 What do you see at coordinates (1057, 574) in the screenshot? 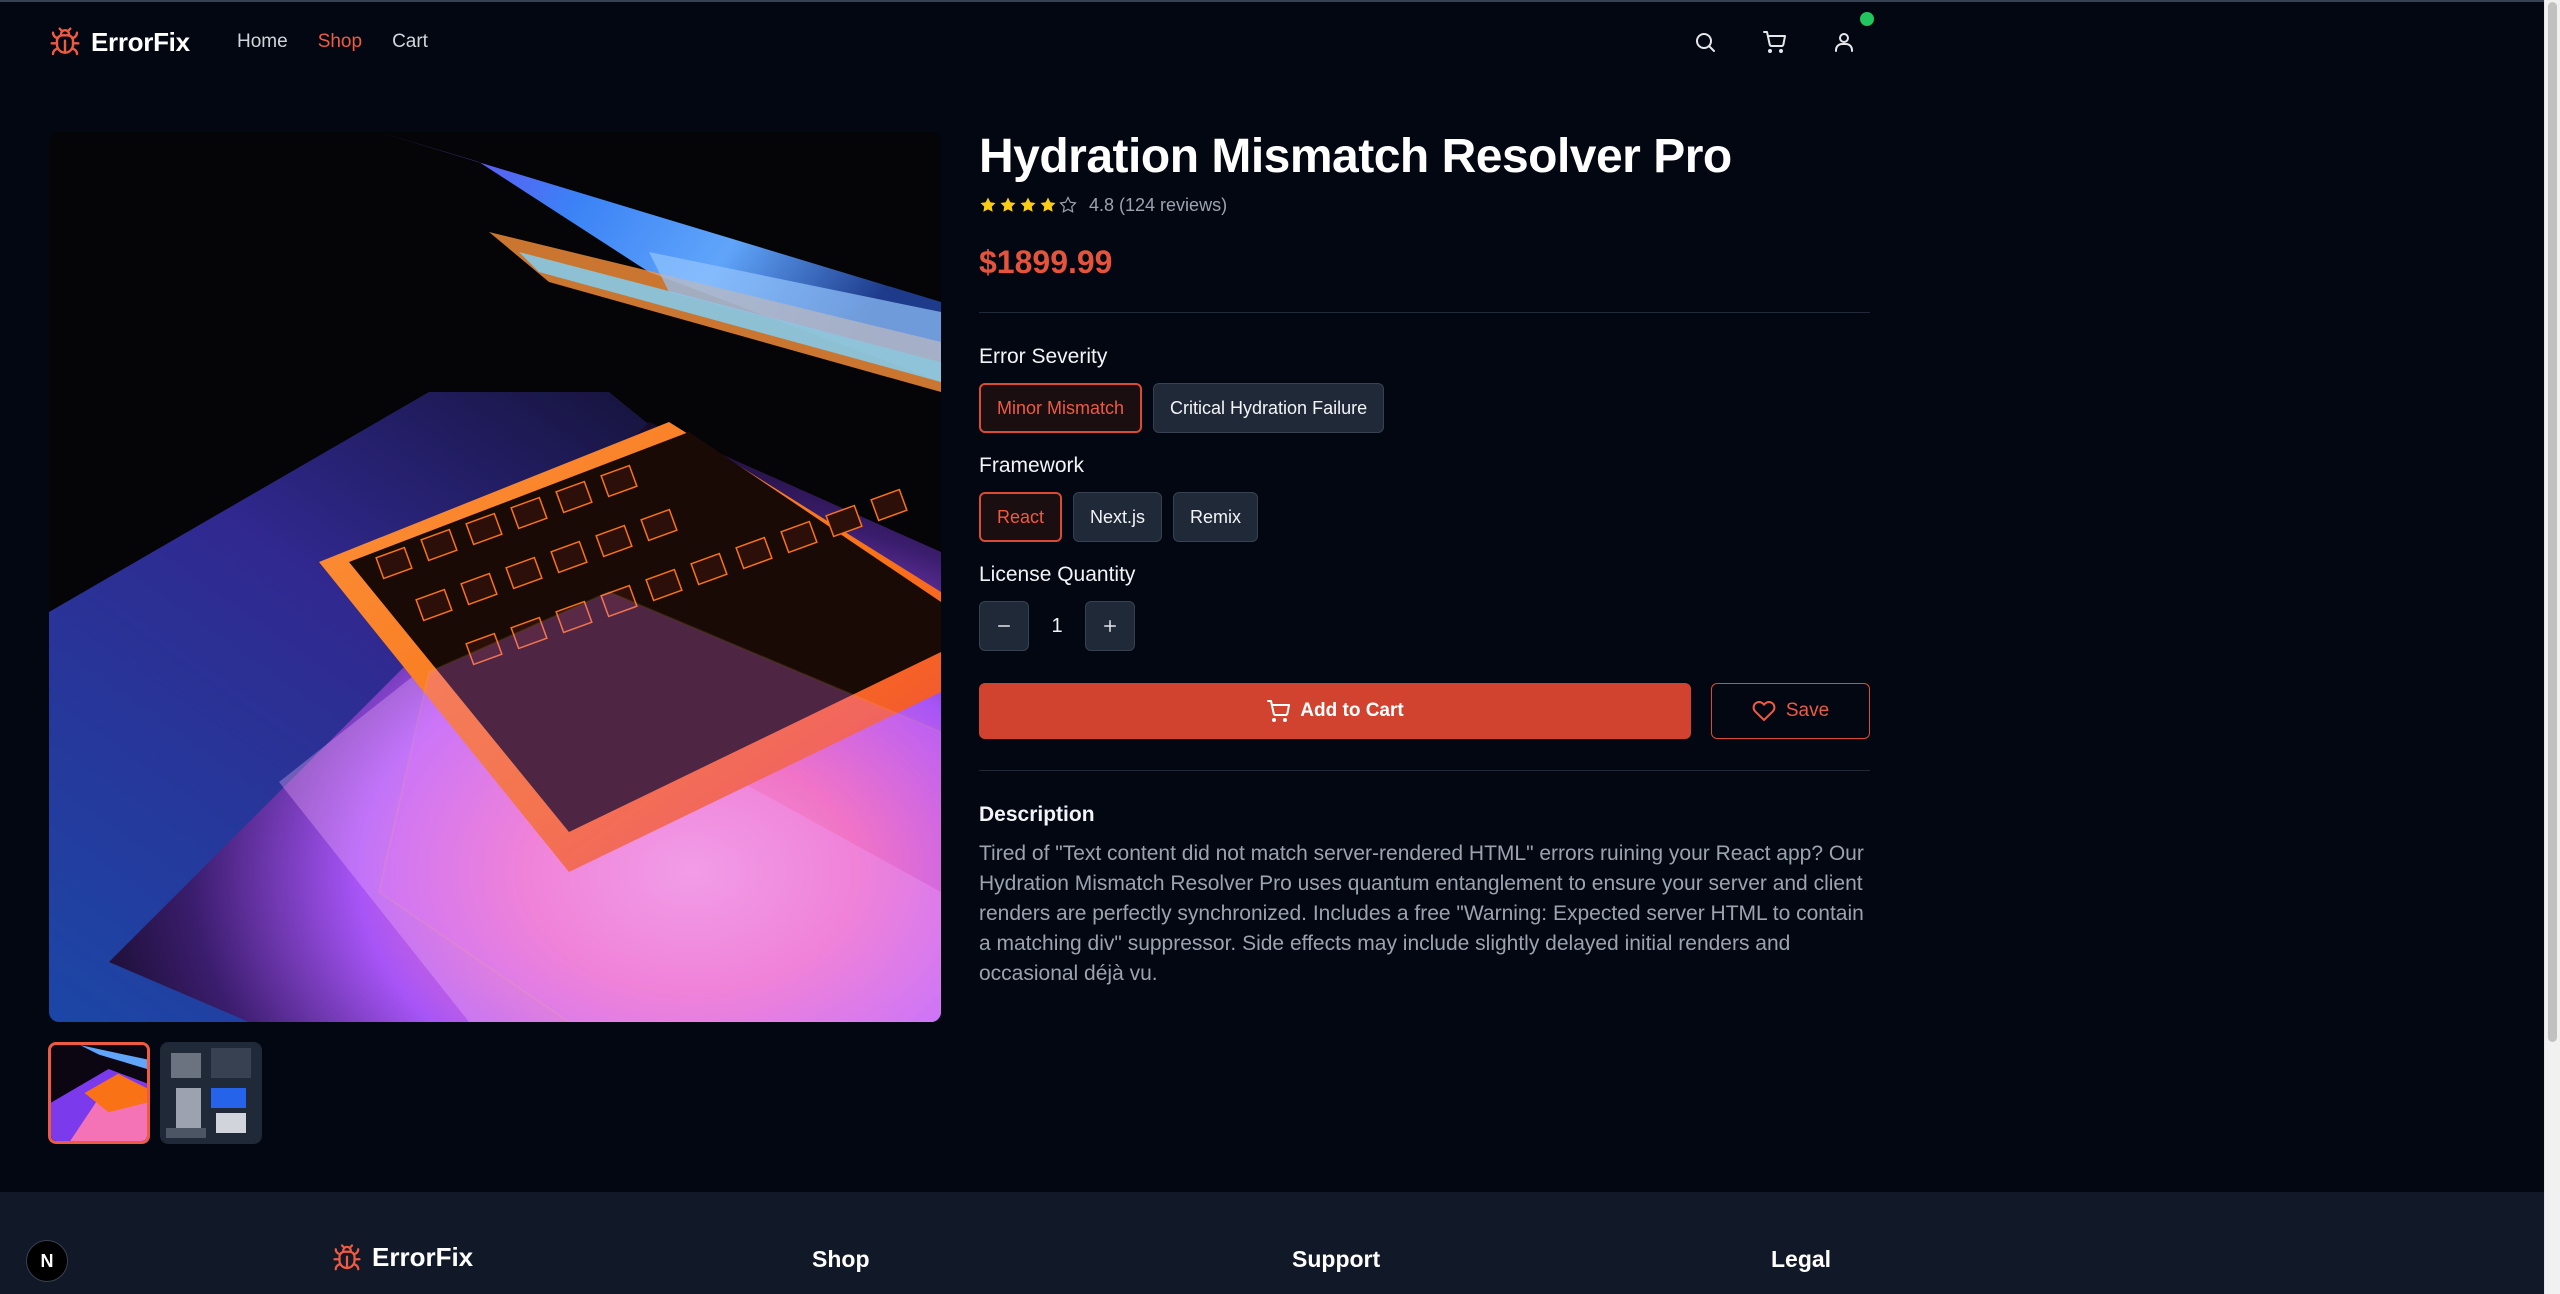
I see `quantity-label: License Quantity` at bounding box center [1057, 574].